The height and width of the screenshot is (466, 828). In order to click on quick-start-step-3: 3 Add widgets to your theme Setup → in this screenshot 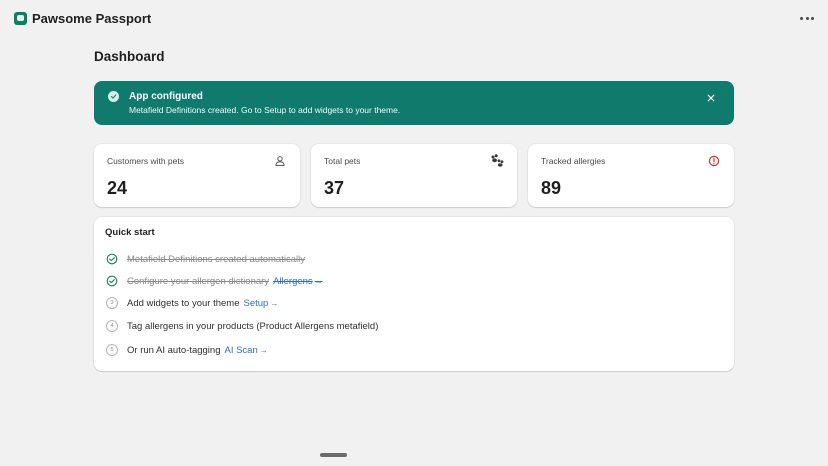, I will do `click(192, 303)`.